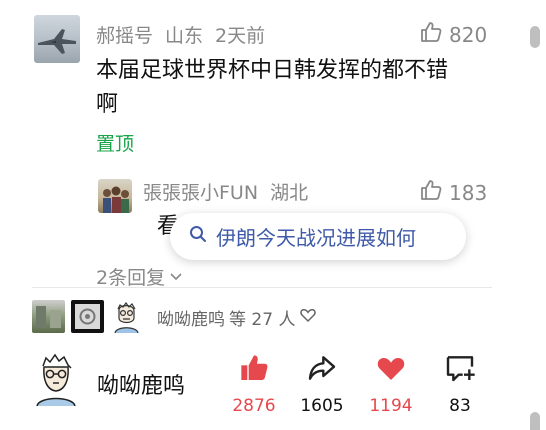  I want to click on search-suggestion-text: 伊朗今天战况进展如何, so click(316, 238).